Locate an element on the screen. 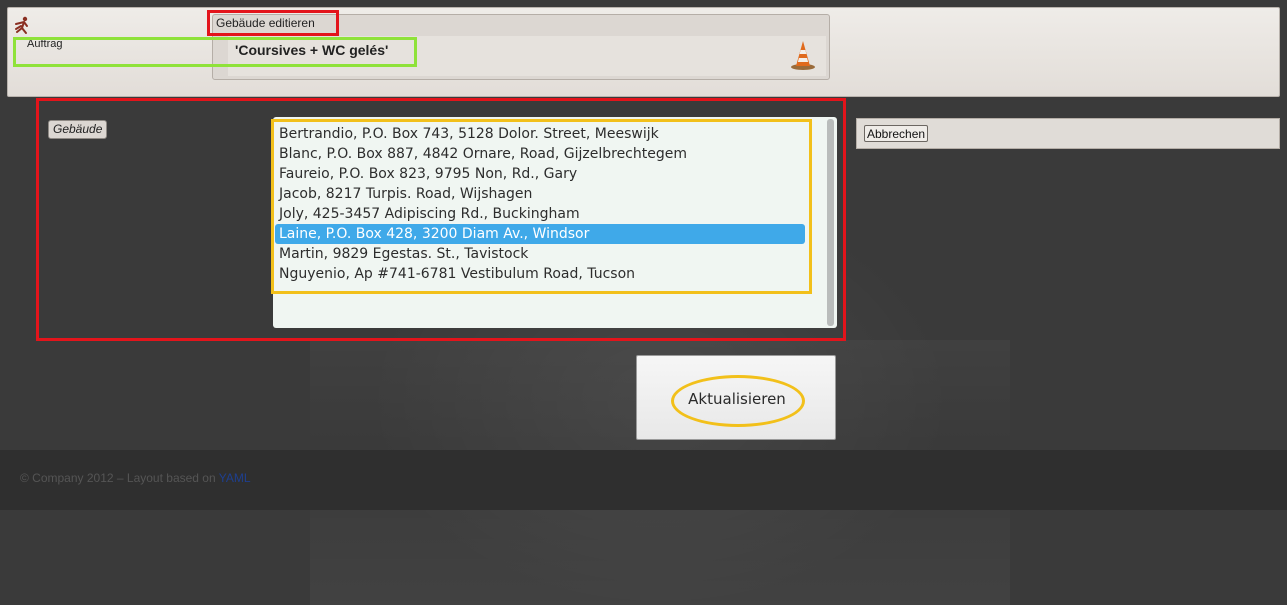 Image resolution: width=1287 pixels, height=605 pixels. highlight-box-order is located at coordinates (215, 52).